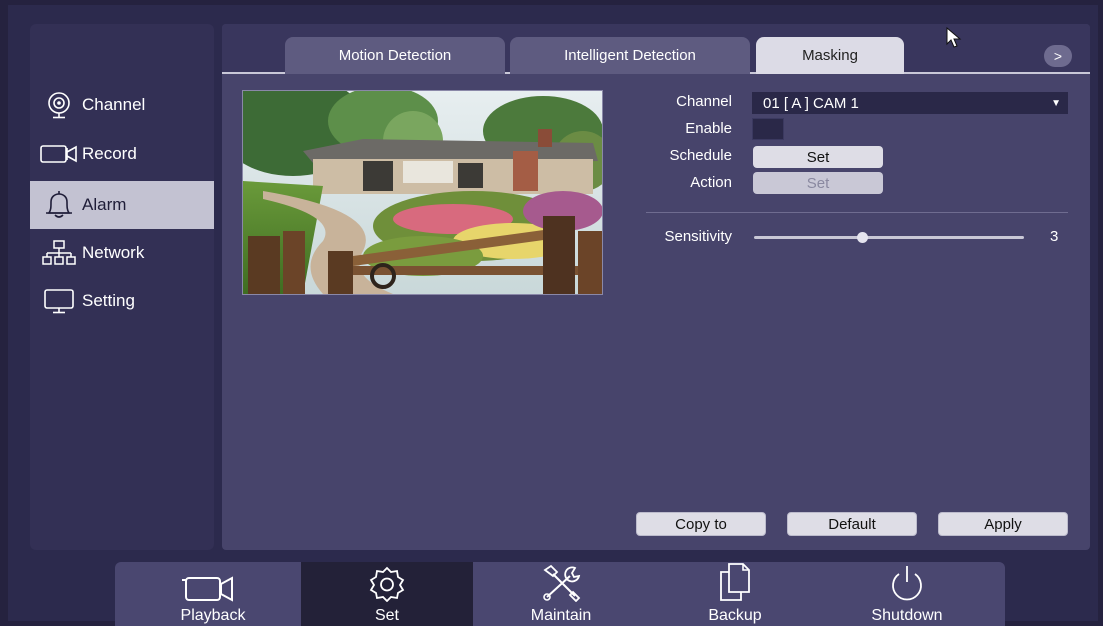 The width and height of the screenshot is (1103, 626). Describe the element at coordinates (711, 182) in the screenshot. I see `action-label: Action` at that location.